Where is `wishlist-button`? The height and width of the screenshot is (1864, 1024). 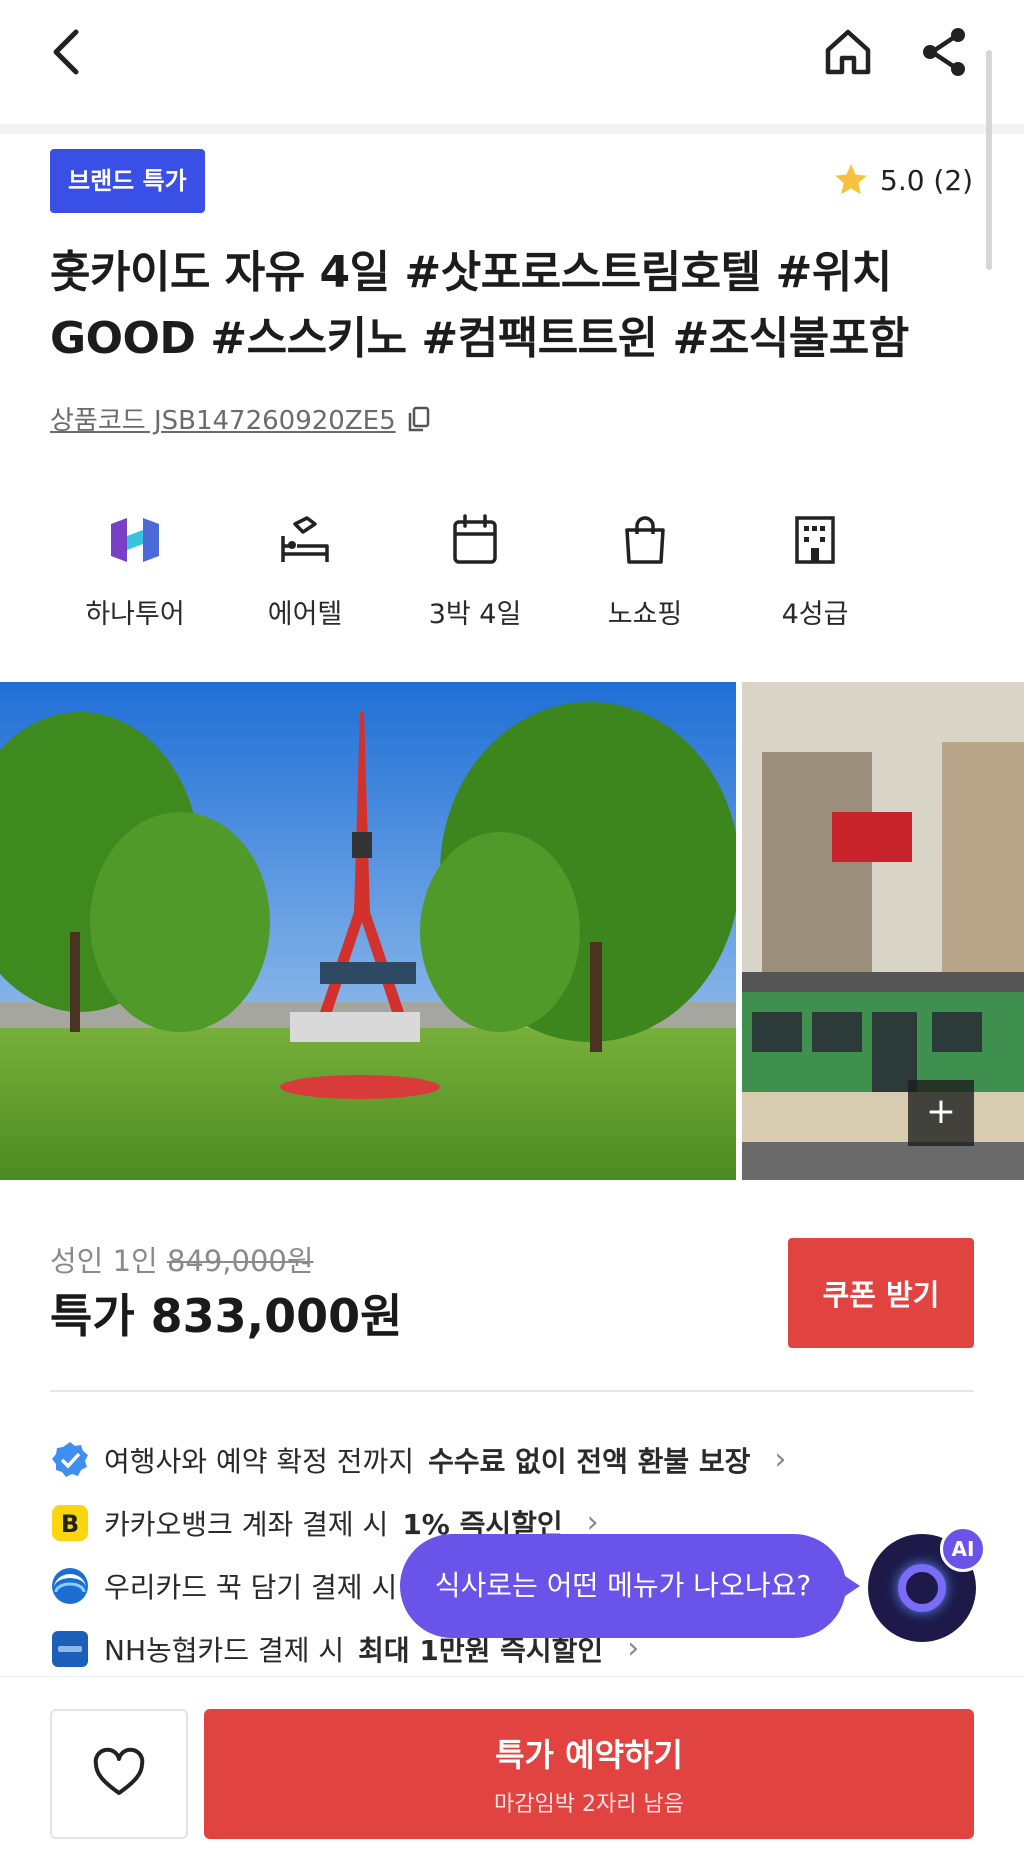 wishlist-button is located at coordinates (119, 1774).